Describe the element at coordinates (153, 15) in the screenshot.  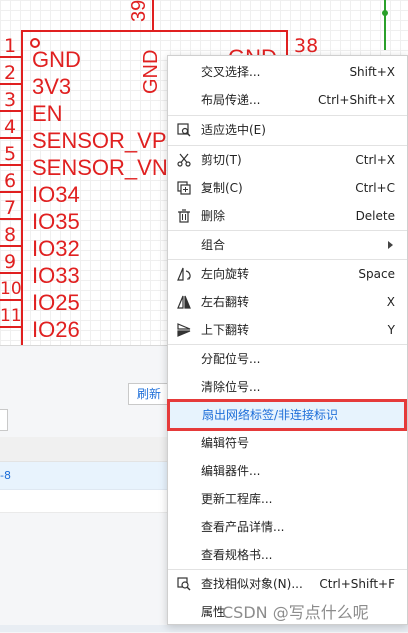
I see `top-pin-line` at that location.